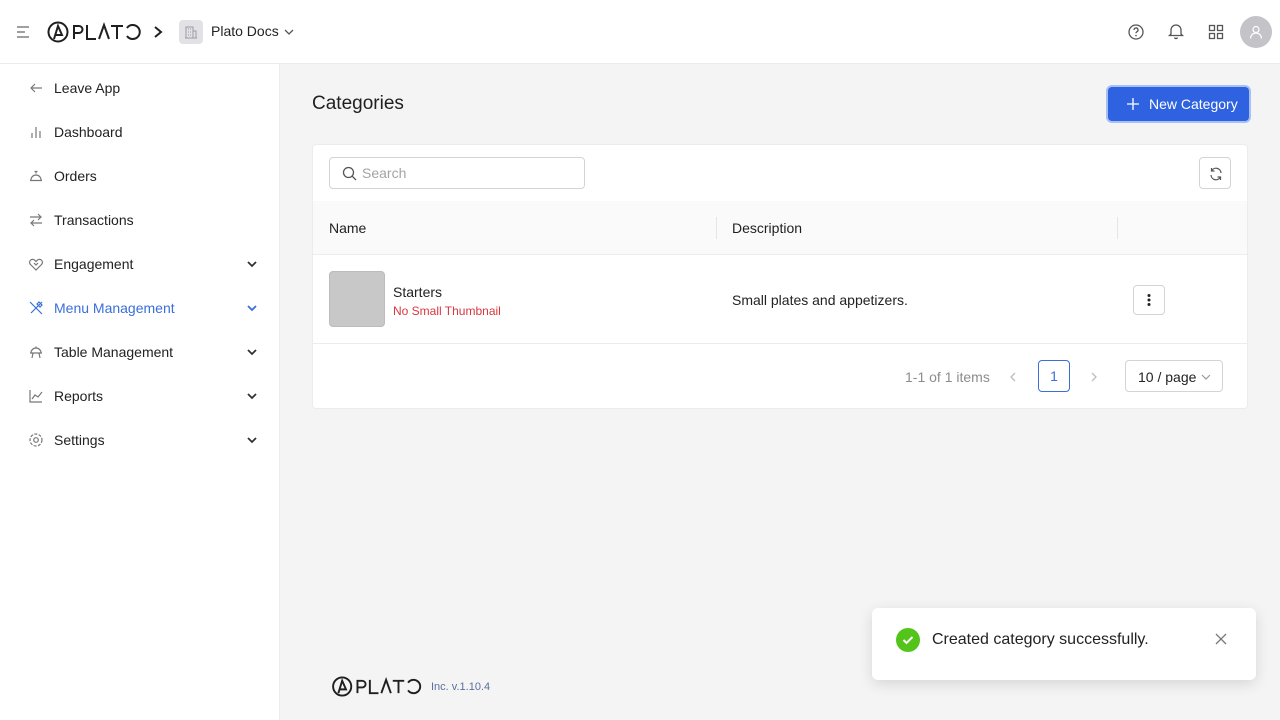 This screenshot has height=720, width=1280. I want to click on avatar, so click(1256, 32).